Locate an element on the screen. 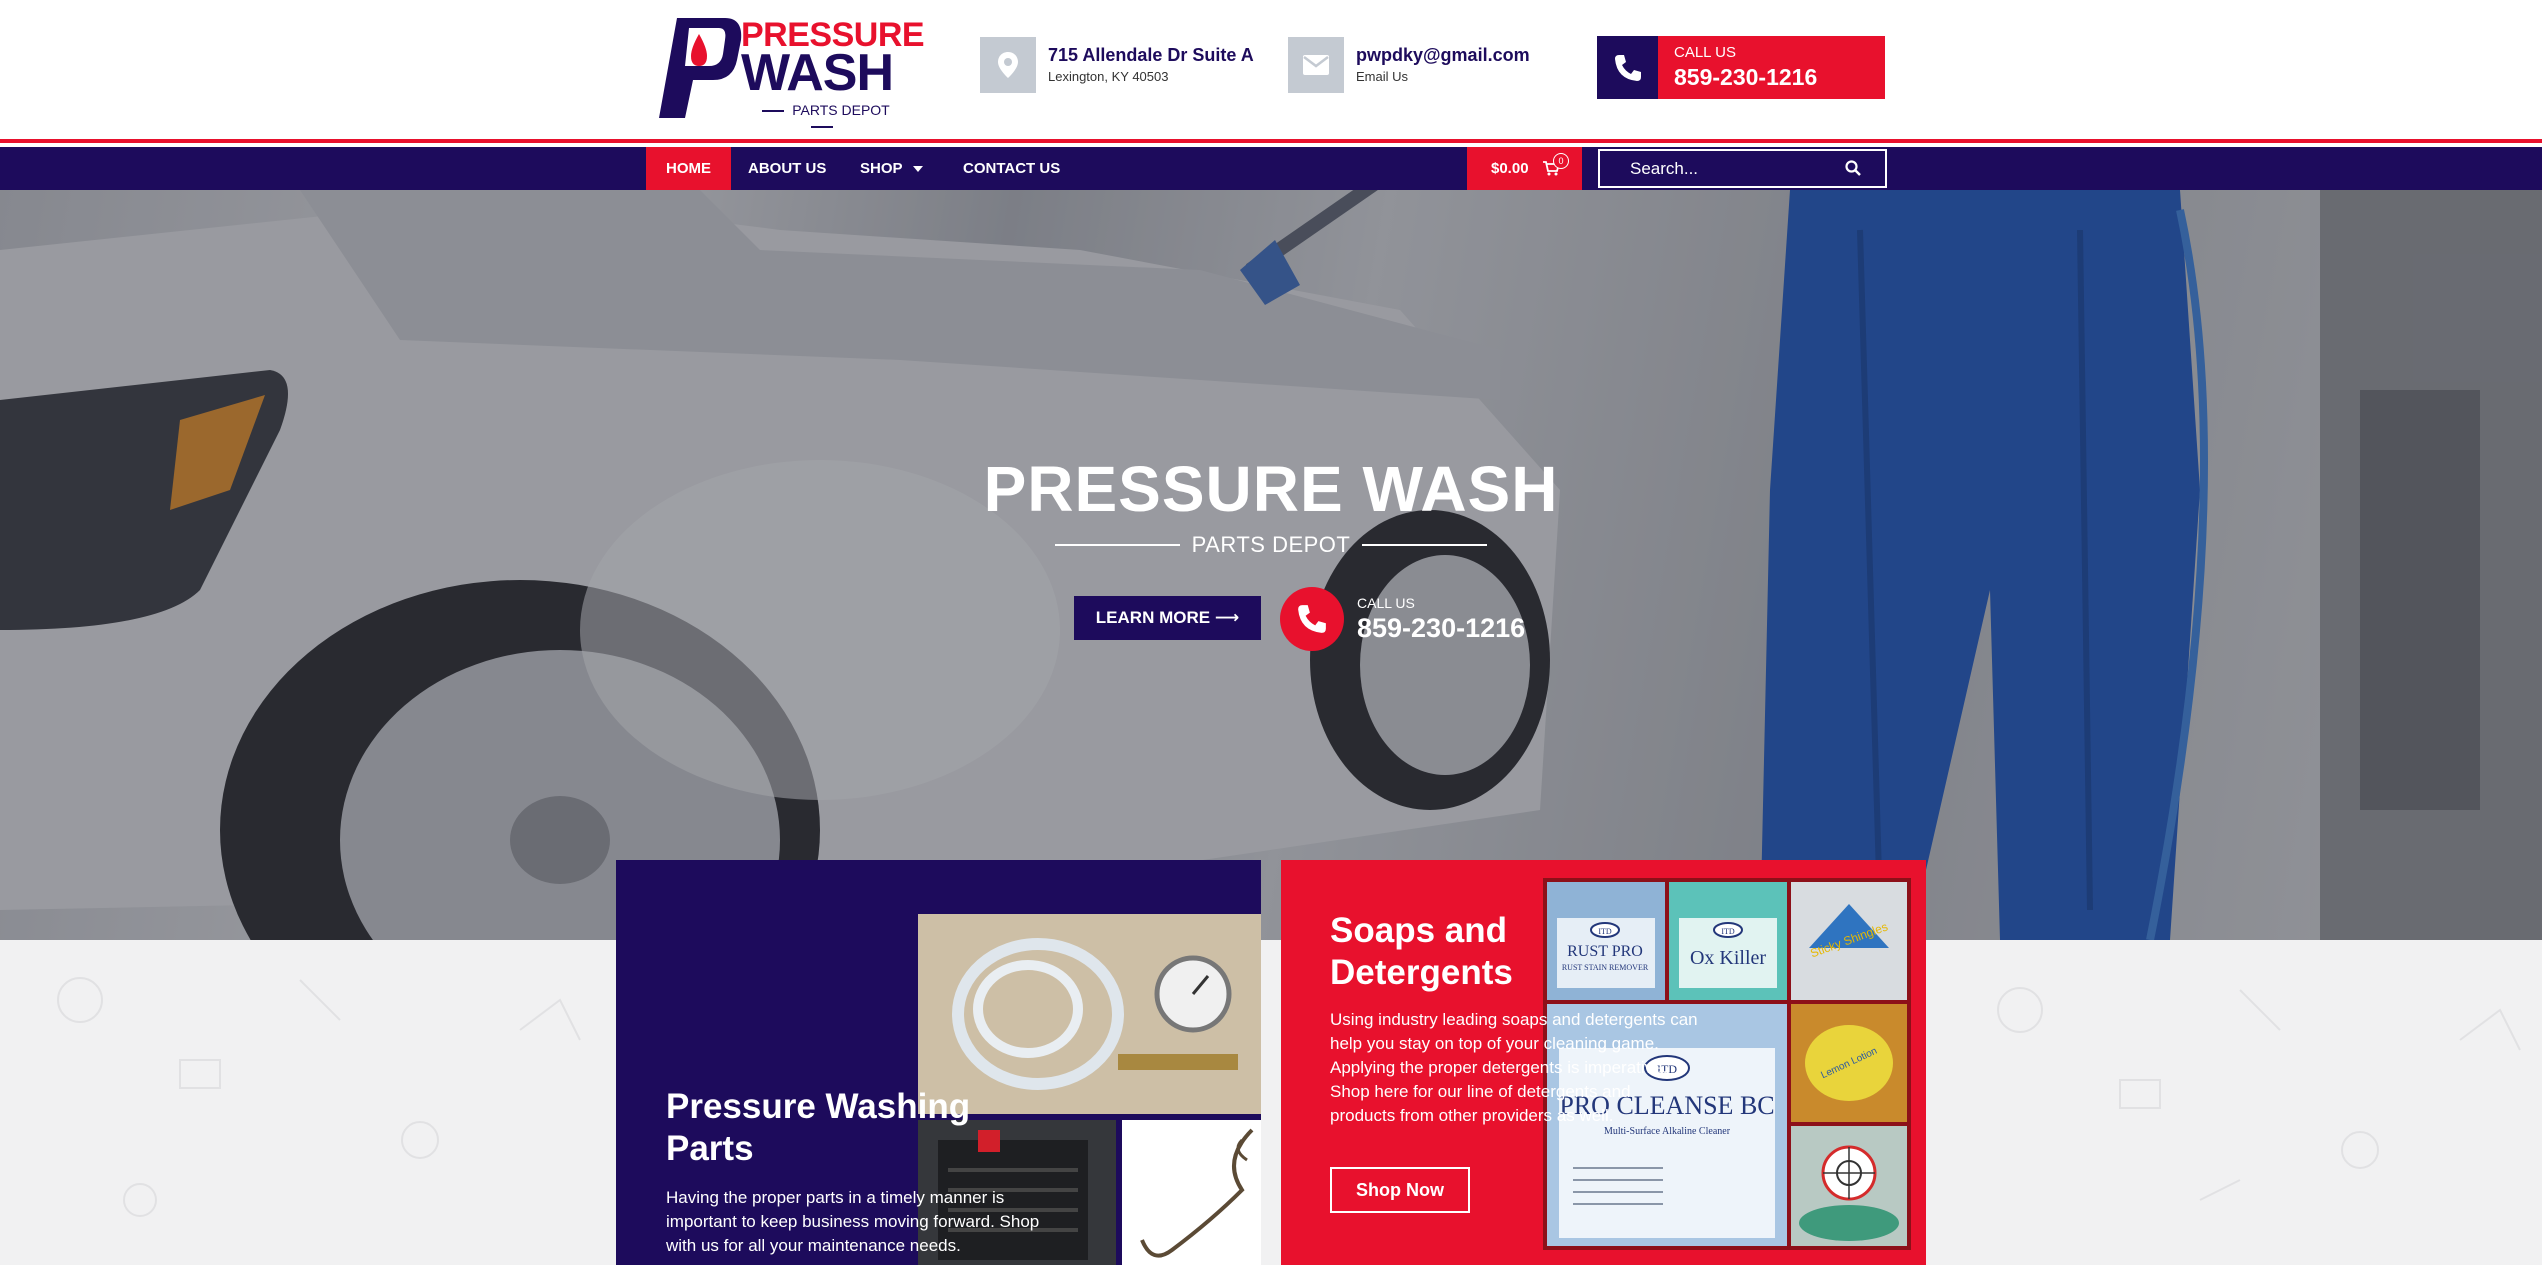 This screenshot has width=2542, height=1270. hero-subtitle: PARTS DEPOT is located at coordinates (1271, 545).